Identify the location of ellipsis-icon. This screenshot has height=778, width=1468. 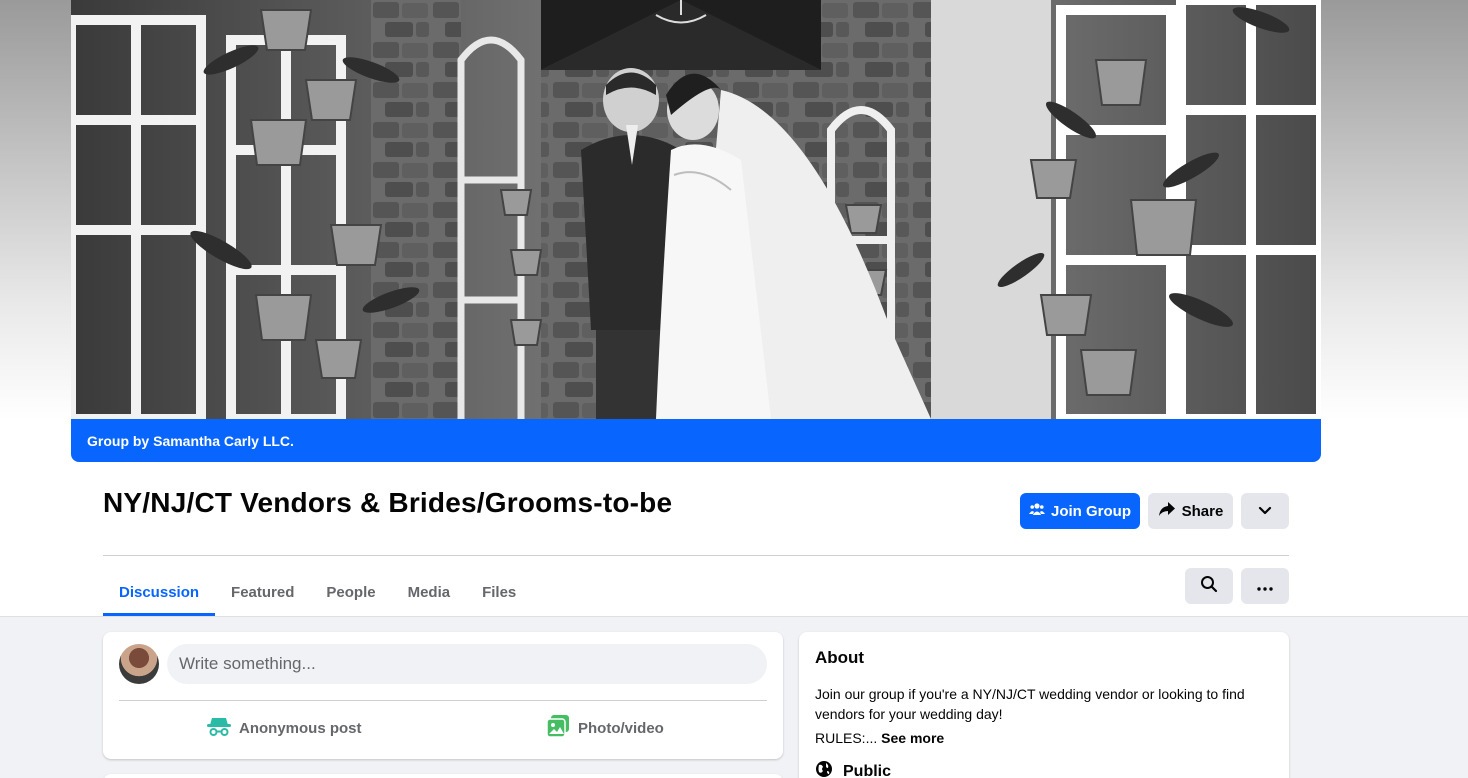
(1265, 586).